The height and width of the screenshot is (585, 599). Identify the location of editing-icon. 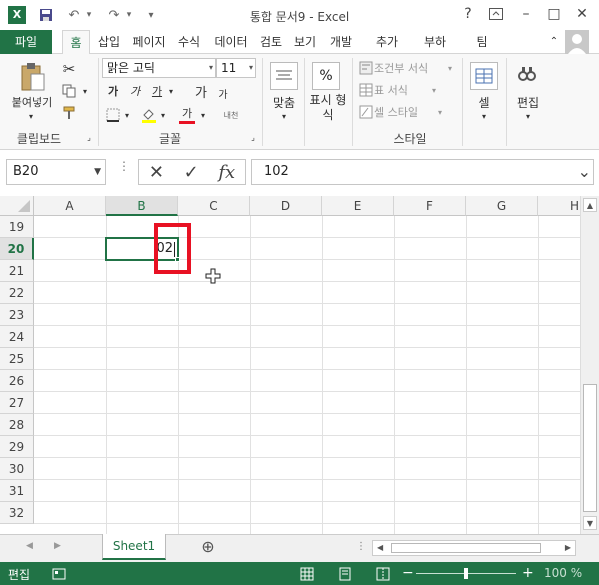
(528, 76).